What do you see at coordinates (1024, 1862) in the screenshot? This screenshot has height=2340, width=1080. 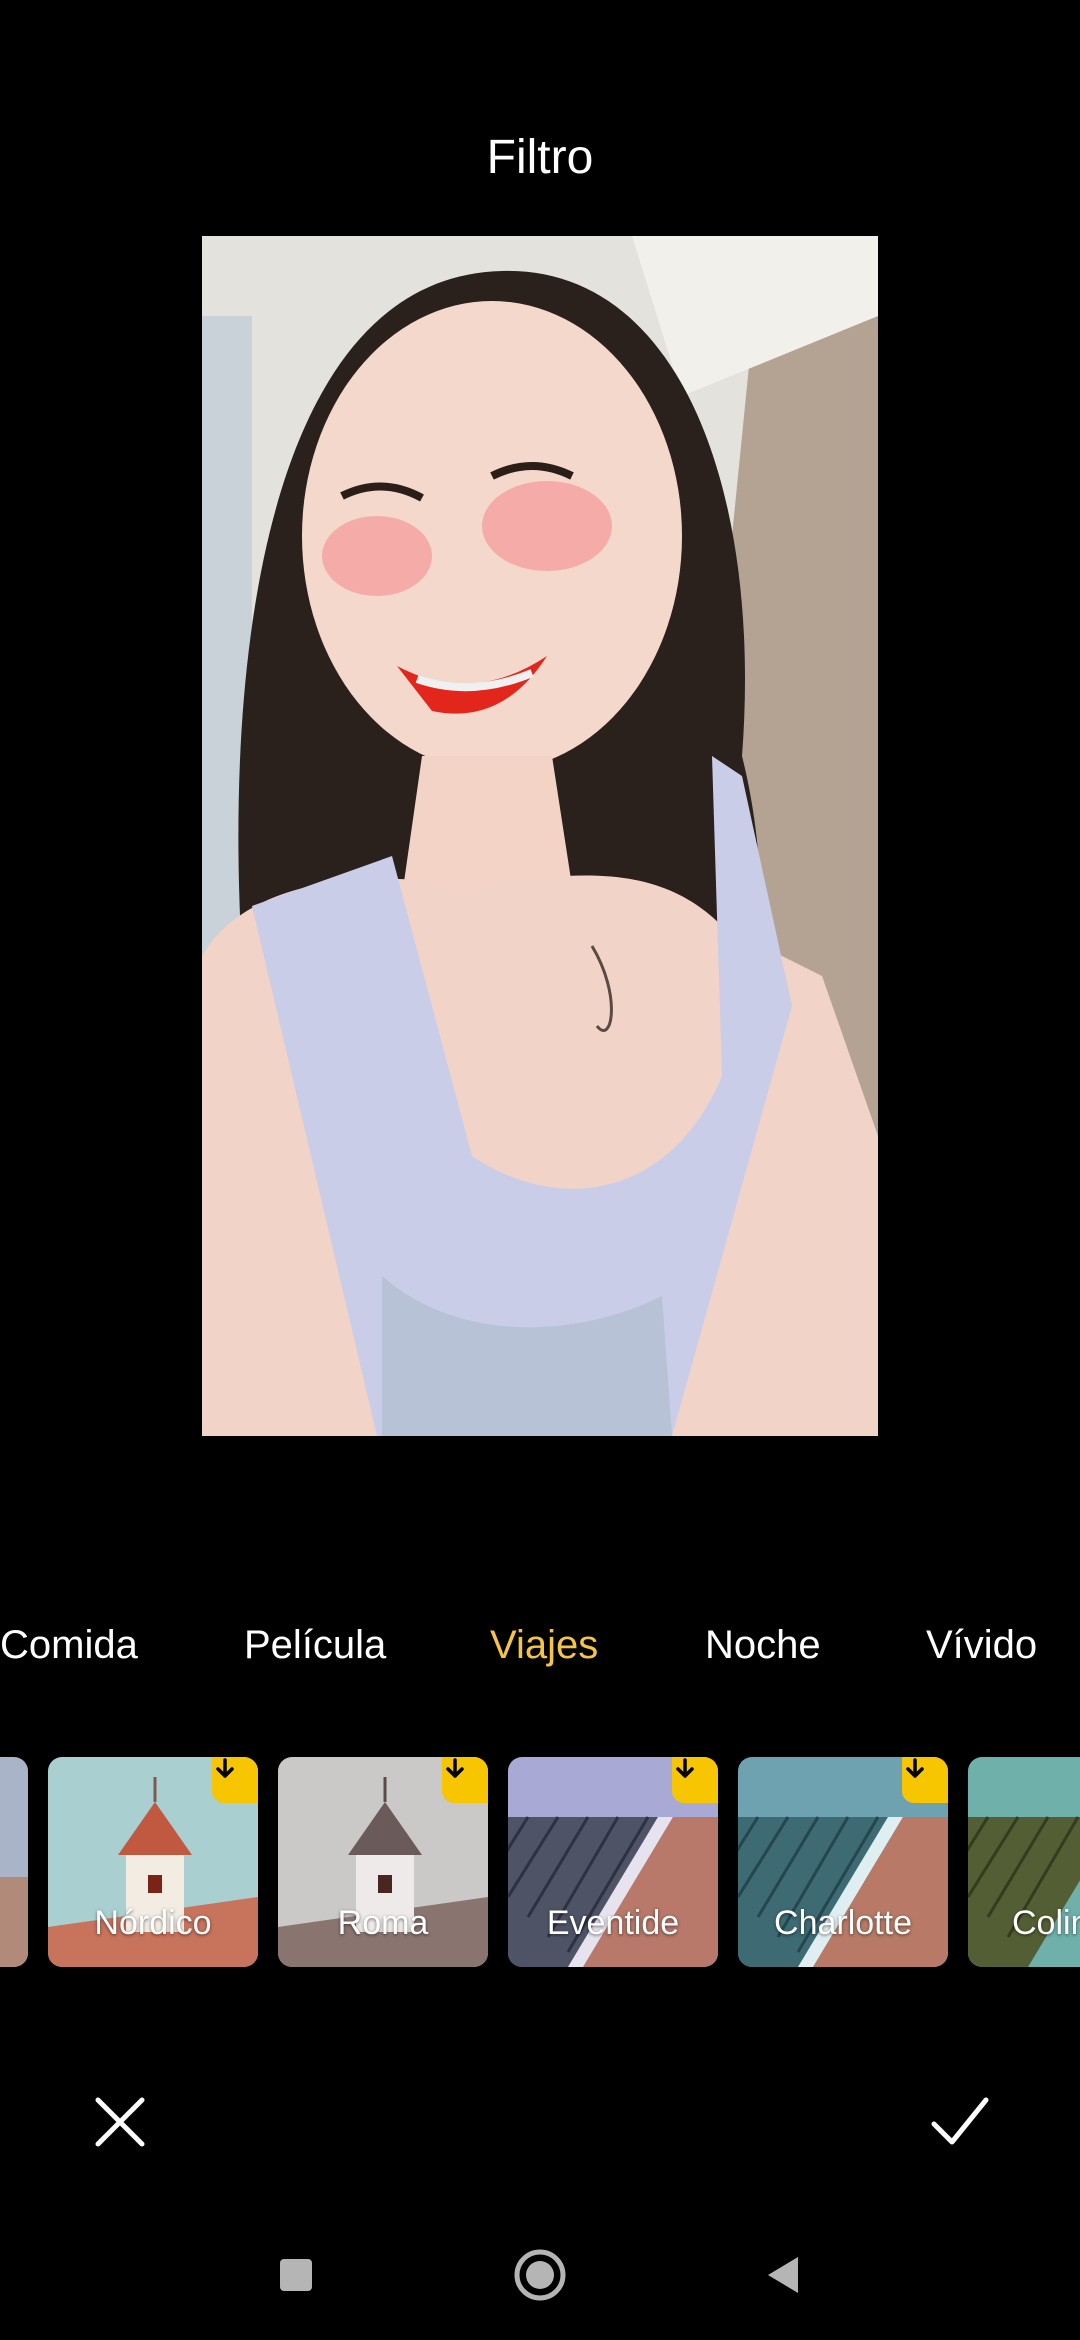 I see `filter-thumb-colin: Colin` at bounding box center [1024, 1862].